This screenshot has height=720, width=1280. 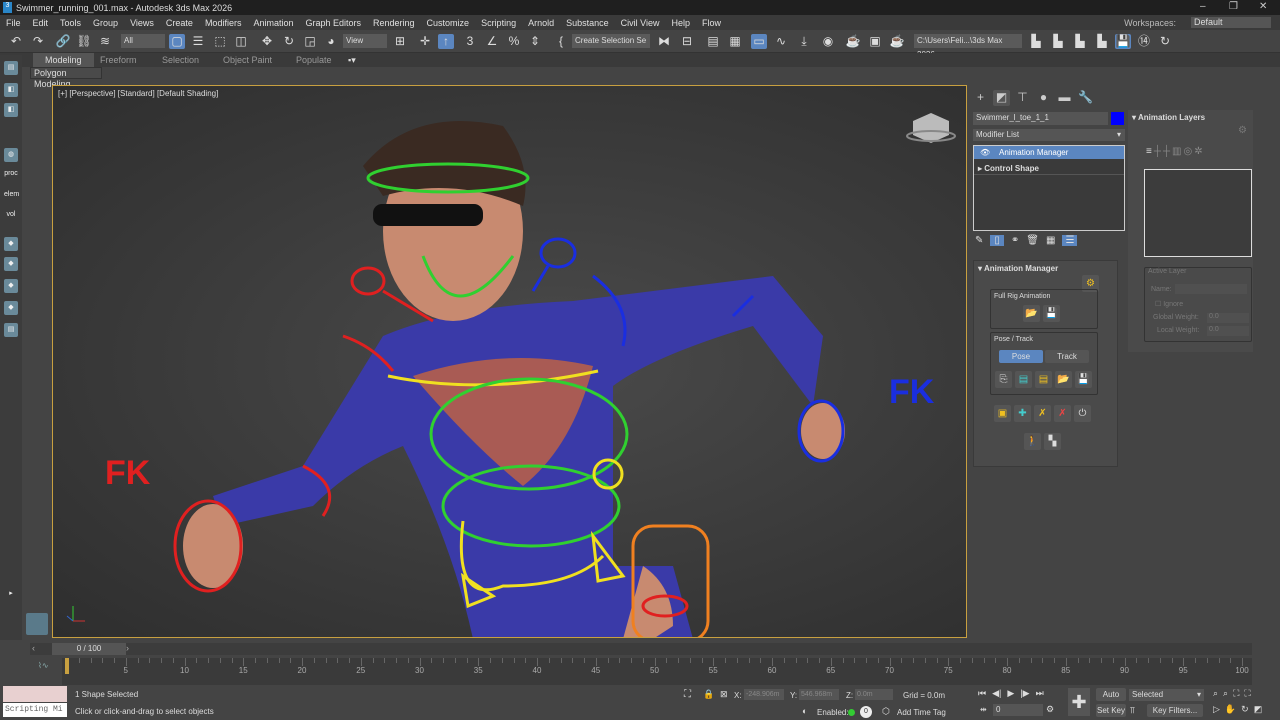 What do you see at coordinates (968, 46) in the screenshot?
I see `project-folder-dropdown: C:\Users\Feli...\3ds Max 2026` at bounding box center [968, 46].